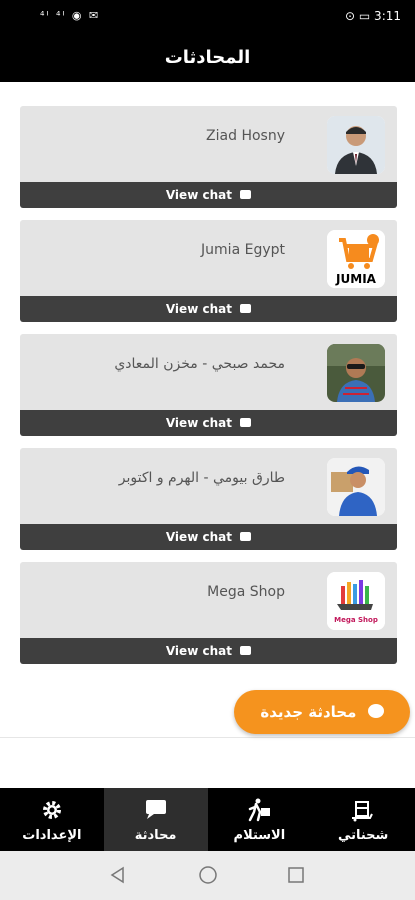 The height and width of the screenshot is (900, 415). What do you see at coordinates (308, 712) in the screenshot?
I see `new-chat-label: محادثة جديدة` at bounding box center [308, 712].